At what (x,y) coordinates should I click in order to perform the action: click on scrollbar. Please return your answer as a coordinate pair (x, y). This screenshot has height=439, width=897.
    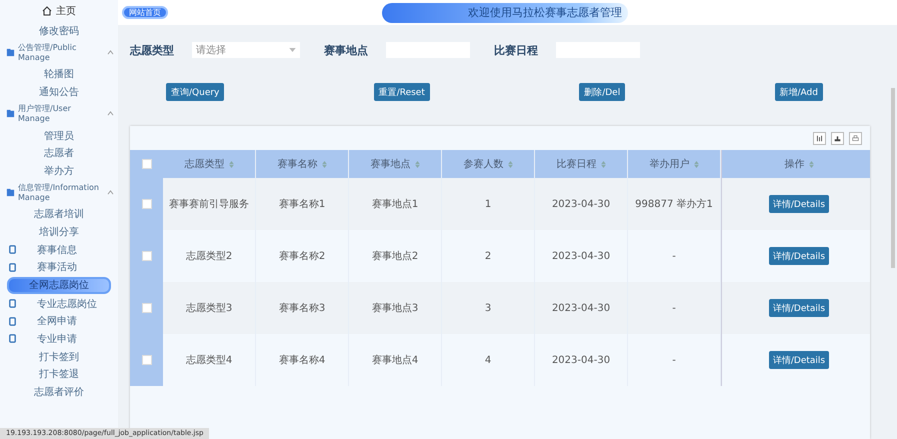
    Looking at the image, I should click on (893, 178).